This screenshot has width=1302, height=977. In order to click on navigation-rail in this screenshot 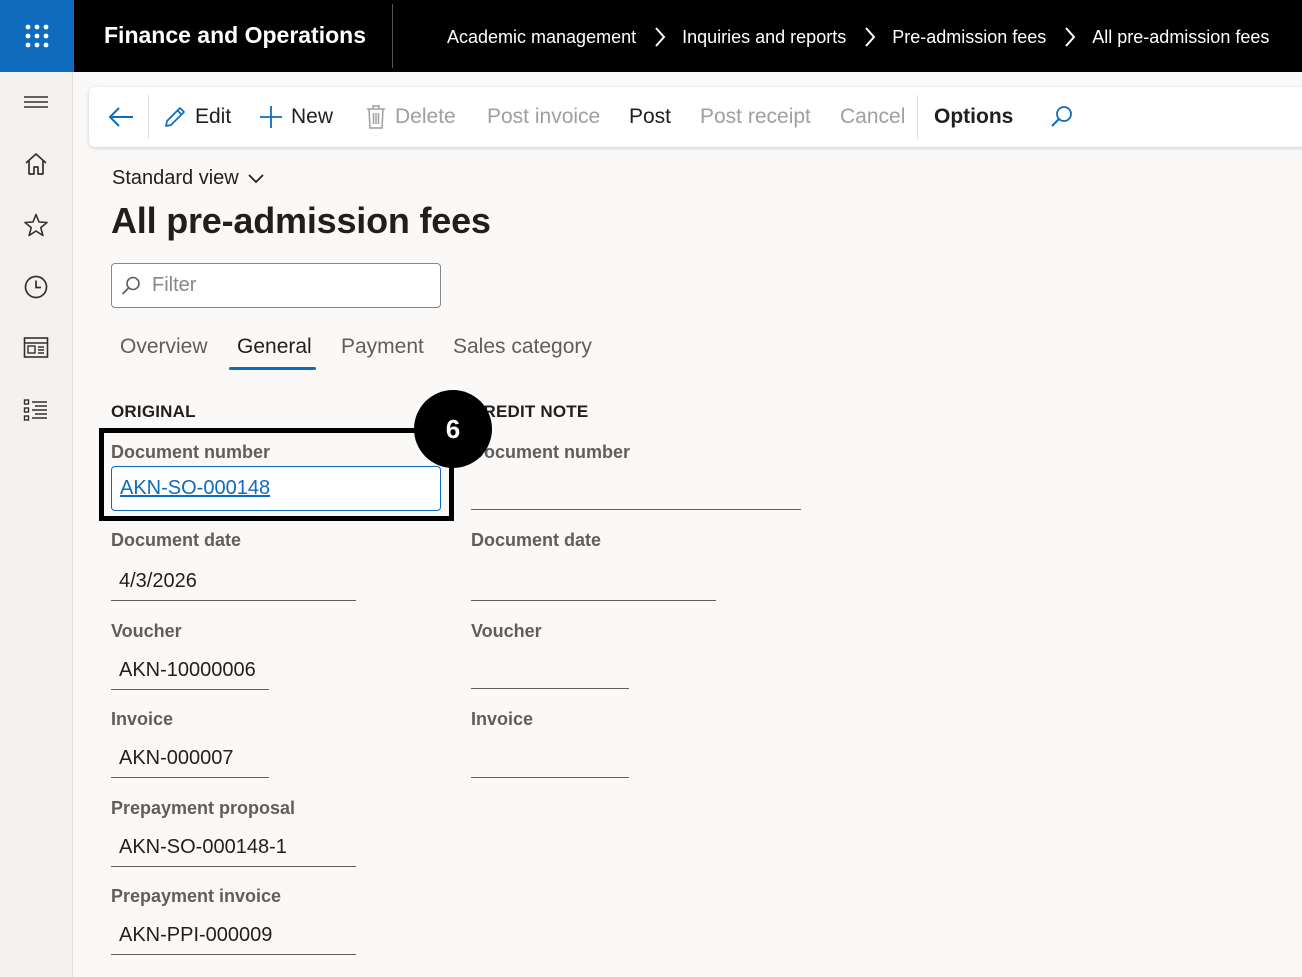, I will do `click(36, 524)`.